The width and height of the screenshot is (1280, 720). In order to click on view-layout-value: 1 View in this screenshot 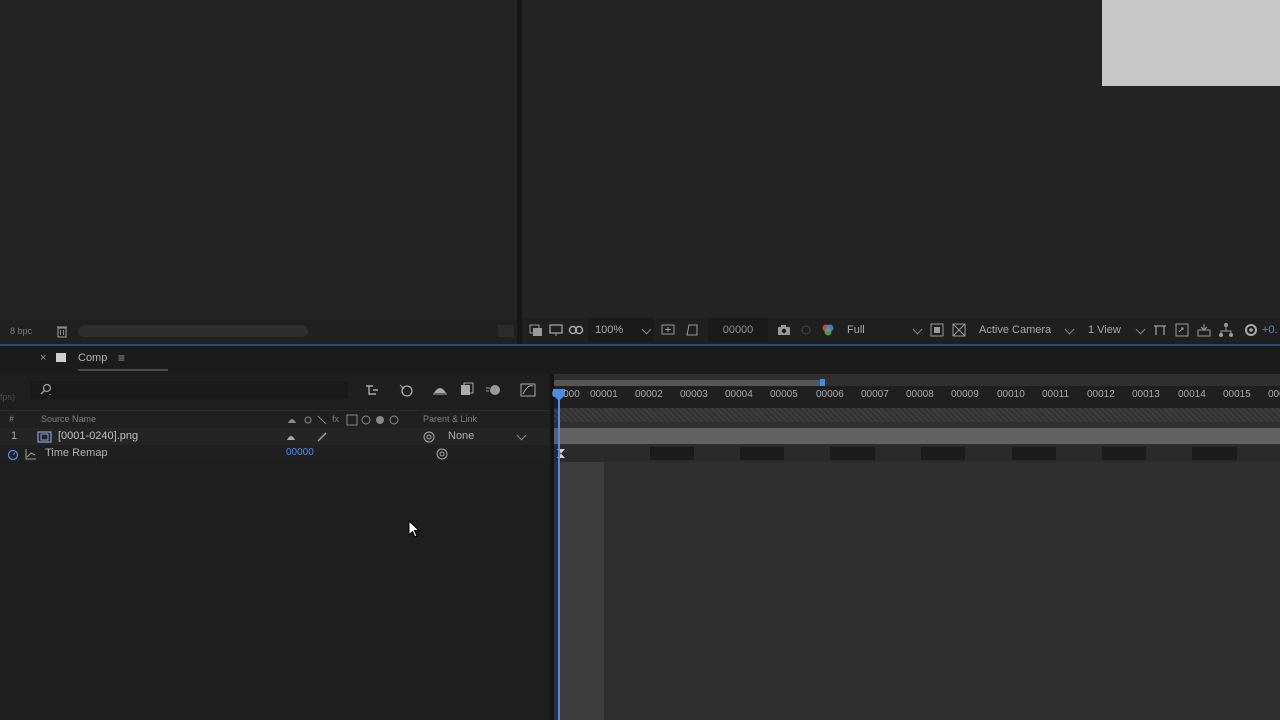, I will do `click(1104, 330)`.